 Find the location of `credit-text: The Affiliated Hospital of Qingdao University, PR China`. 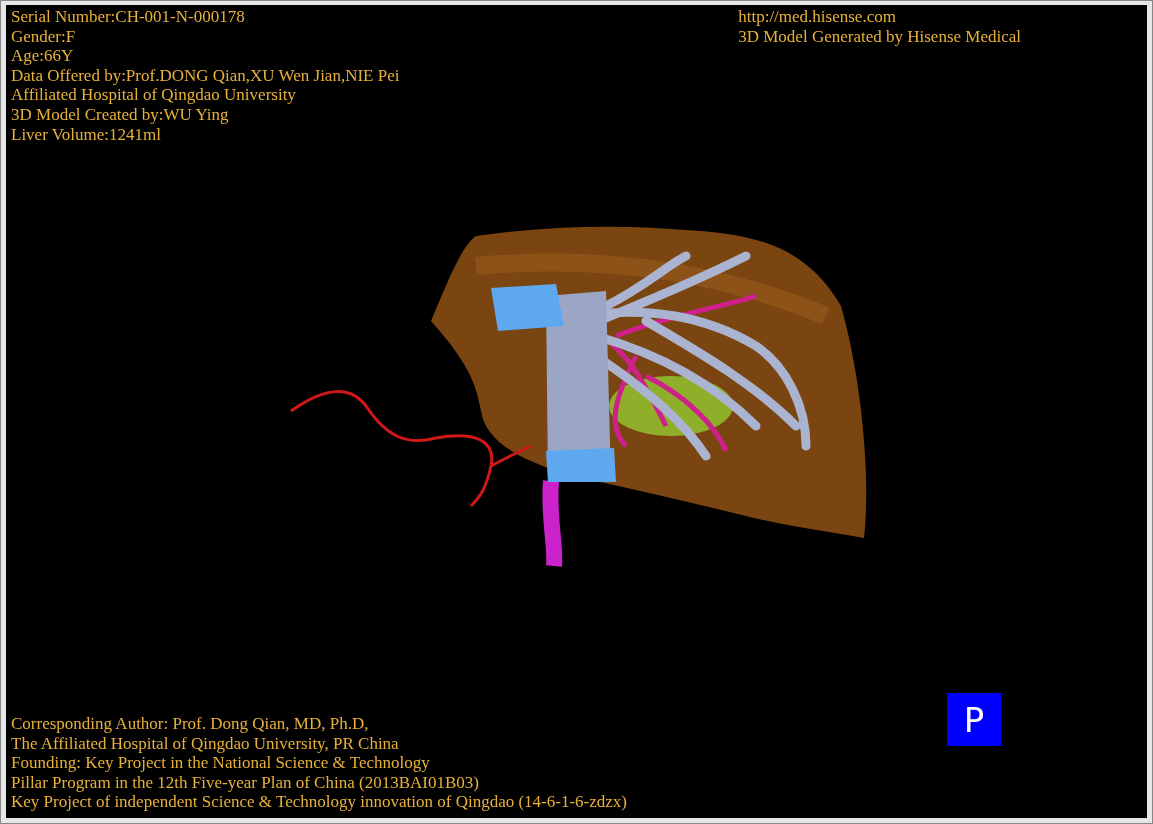

credit-text: The Affiliated Hospital of Qingdao University, PR China is located at coordinates (205, 743).